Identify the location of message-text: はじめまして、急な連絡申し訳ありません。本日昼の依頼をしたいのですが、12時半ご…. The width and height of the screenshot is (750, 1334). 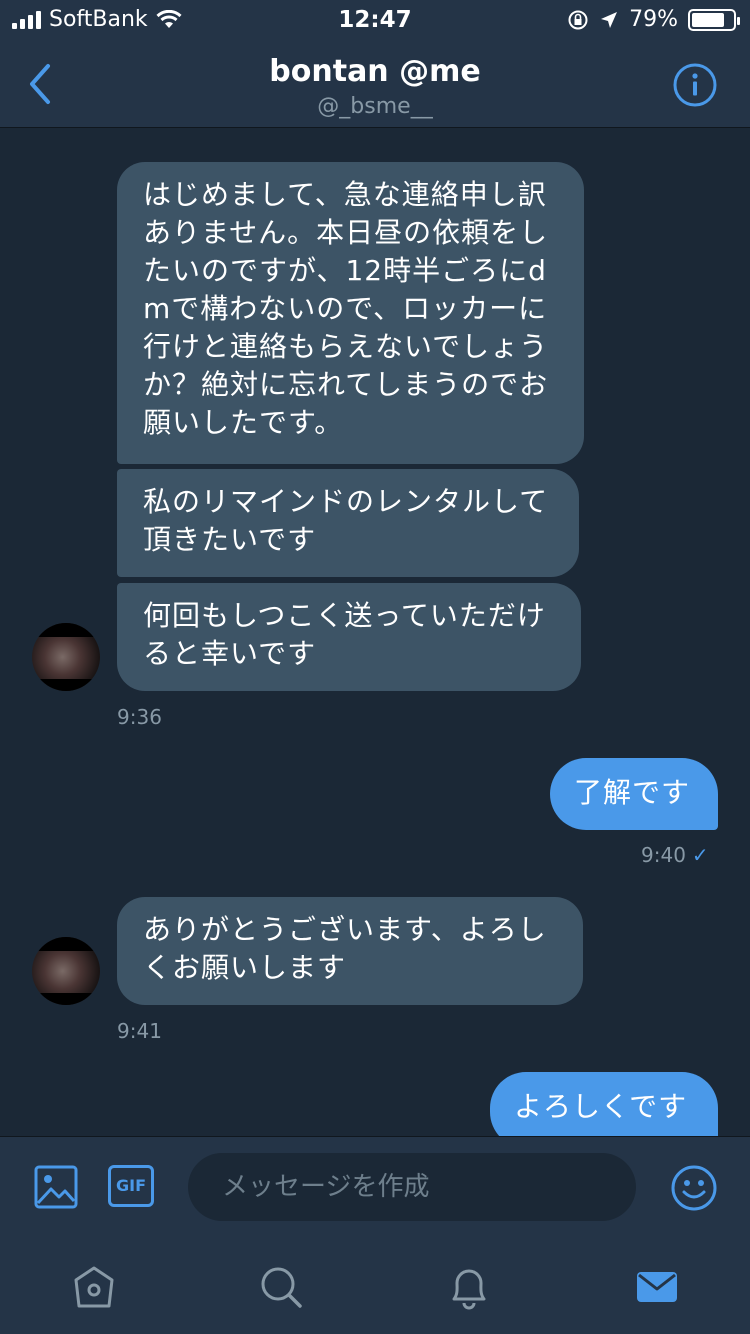
(346, 308).